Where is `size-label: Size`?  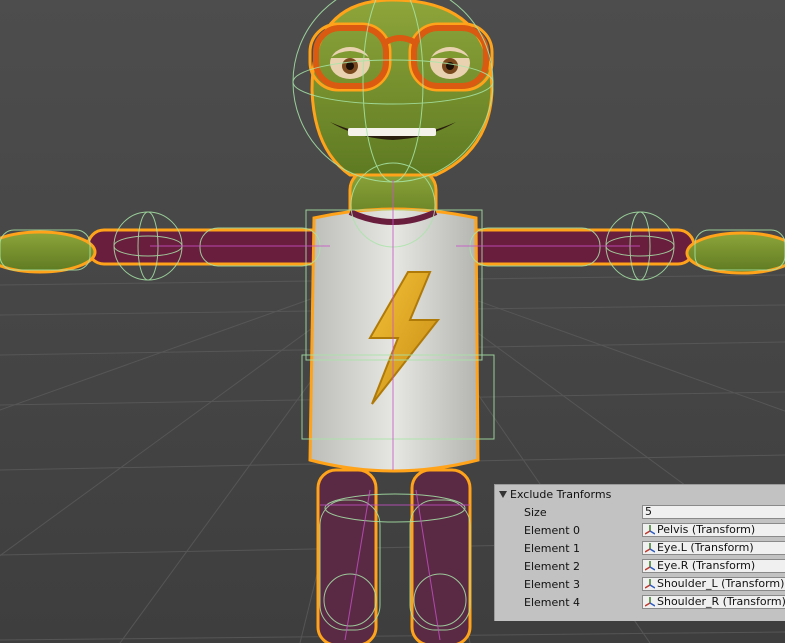 size-label: Size is located at coordinates (535, 512).